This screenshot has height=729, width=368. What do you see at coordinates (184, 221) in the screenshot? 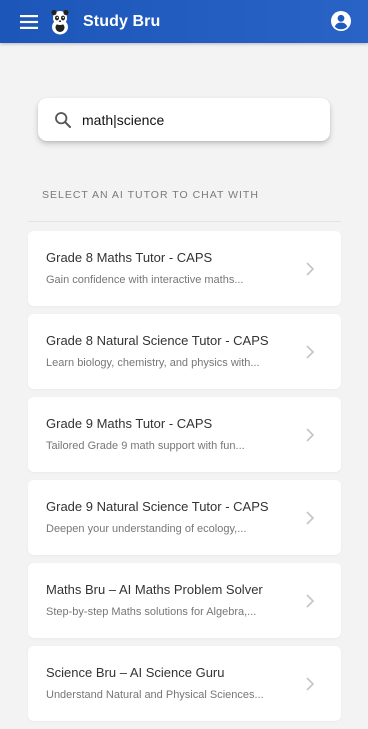
I see `divider` at bounding box center [184, 221].